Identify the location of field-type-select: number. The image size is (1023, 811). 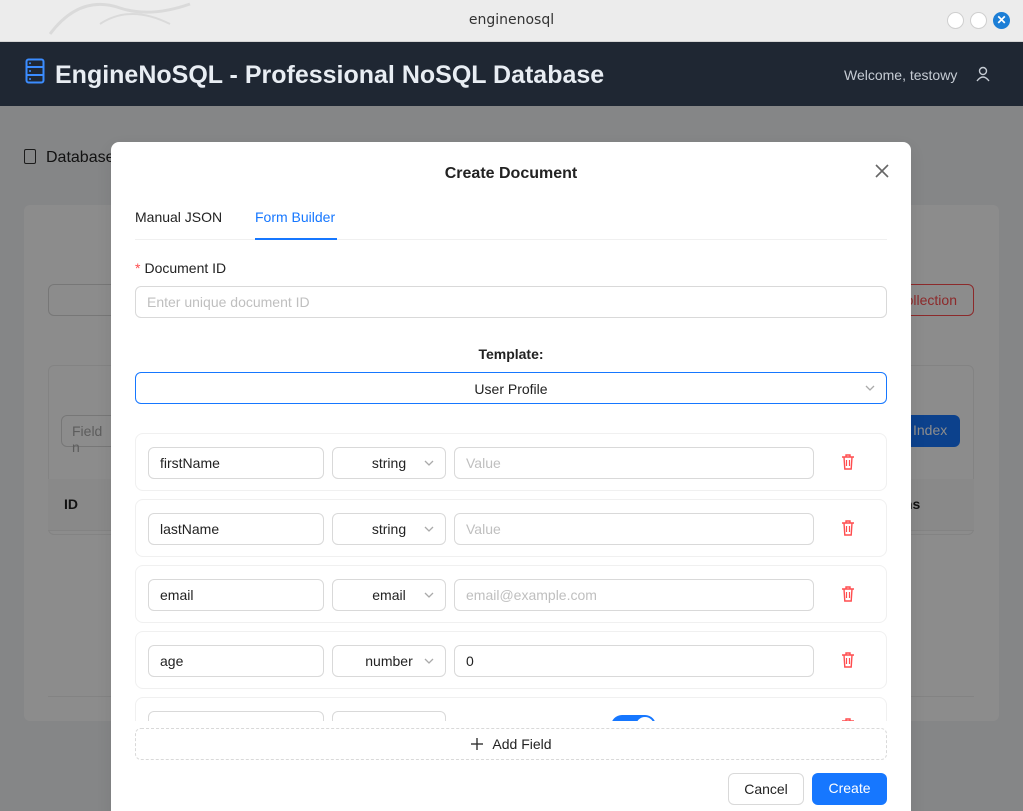
(389, 661).